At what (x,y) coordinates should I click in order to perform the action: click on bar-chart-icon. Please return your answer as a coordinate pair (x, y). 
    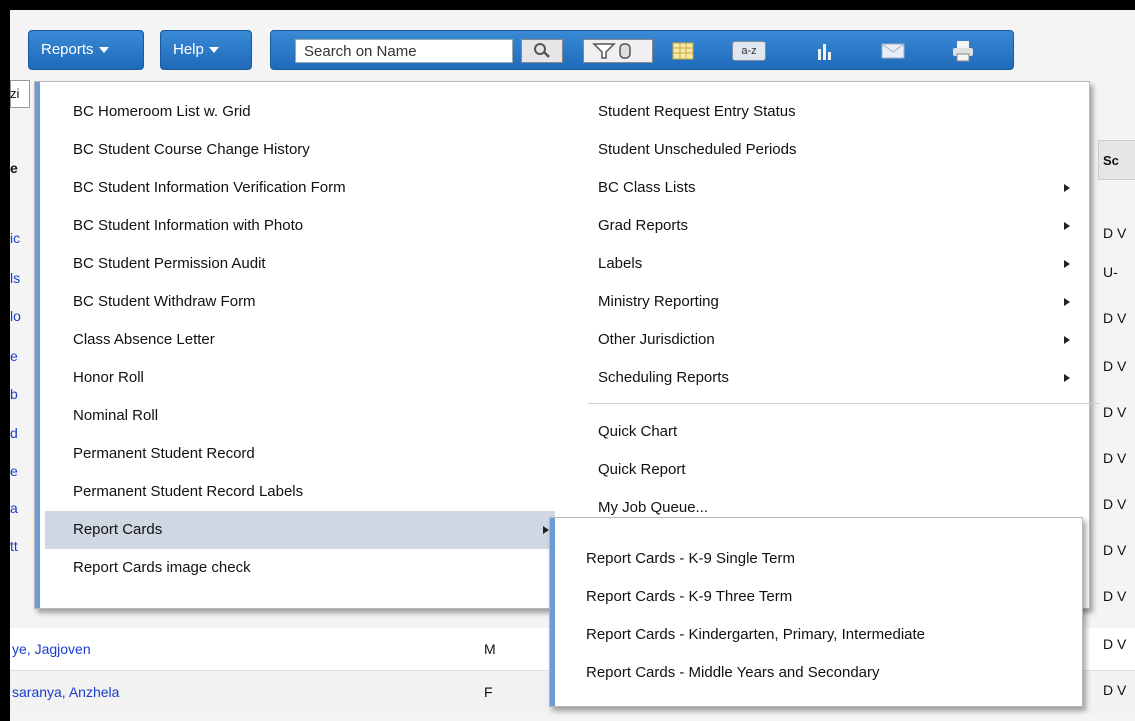
    Looking at the image, I should click on (824, 52).